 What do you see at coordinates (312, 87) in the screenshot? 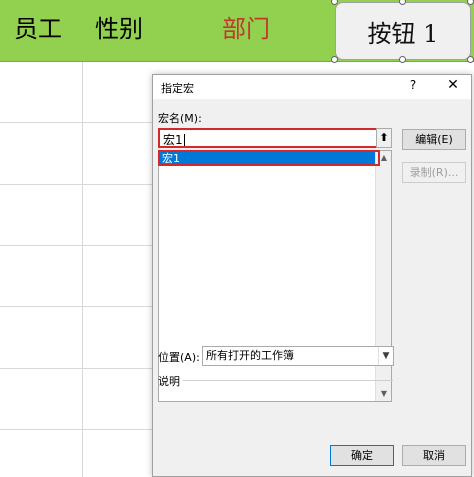
I see `dialog-titlebar: 指定宏 ? ✕` at bounding box center [312, 87].